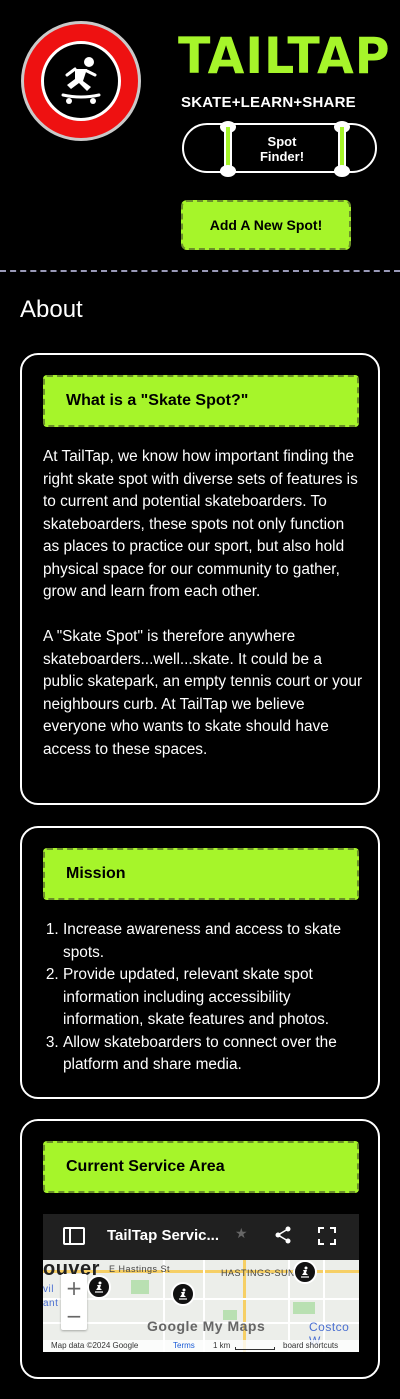 This screenshot has width=400, height=1399. I want to click on map-toolbar: TailTap Servic... ★, so click(201, 1237).